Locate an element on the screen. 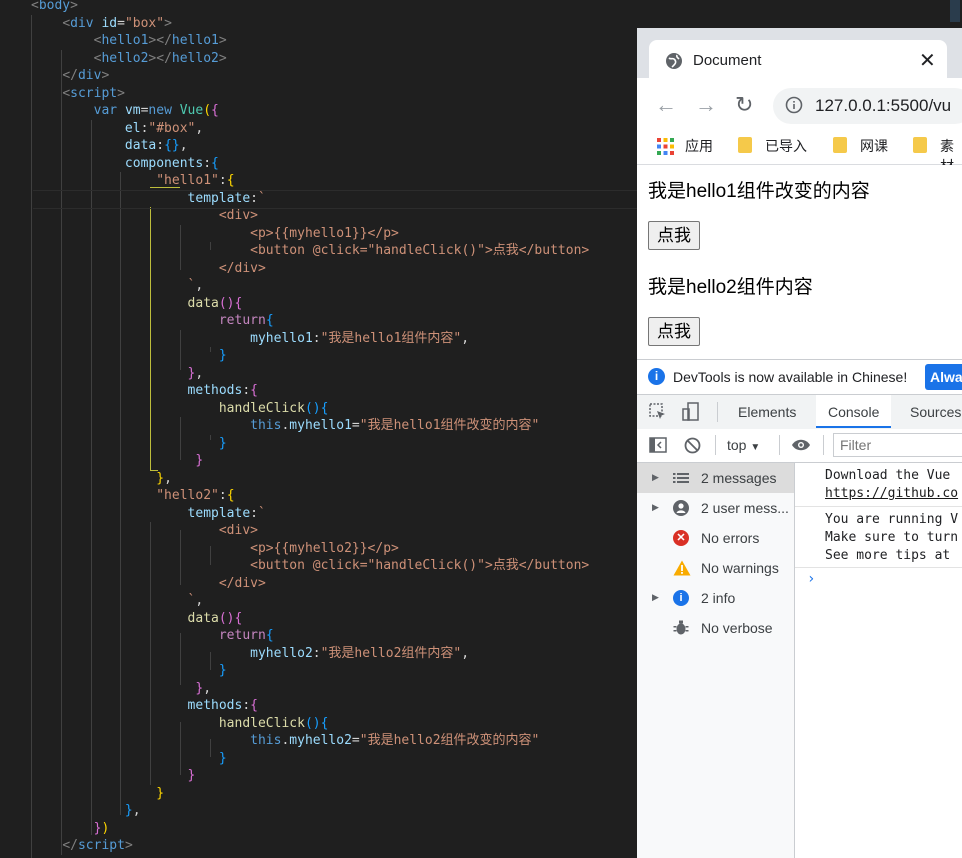 The width and height of the screenshot is (962, 858). hello1-click-button: 点我 is located at coordinates (674, 235).